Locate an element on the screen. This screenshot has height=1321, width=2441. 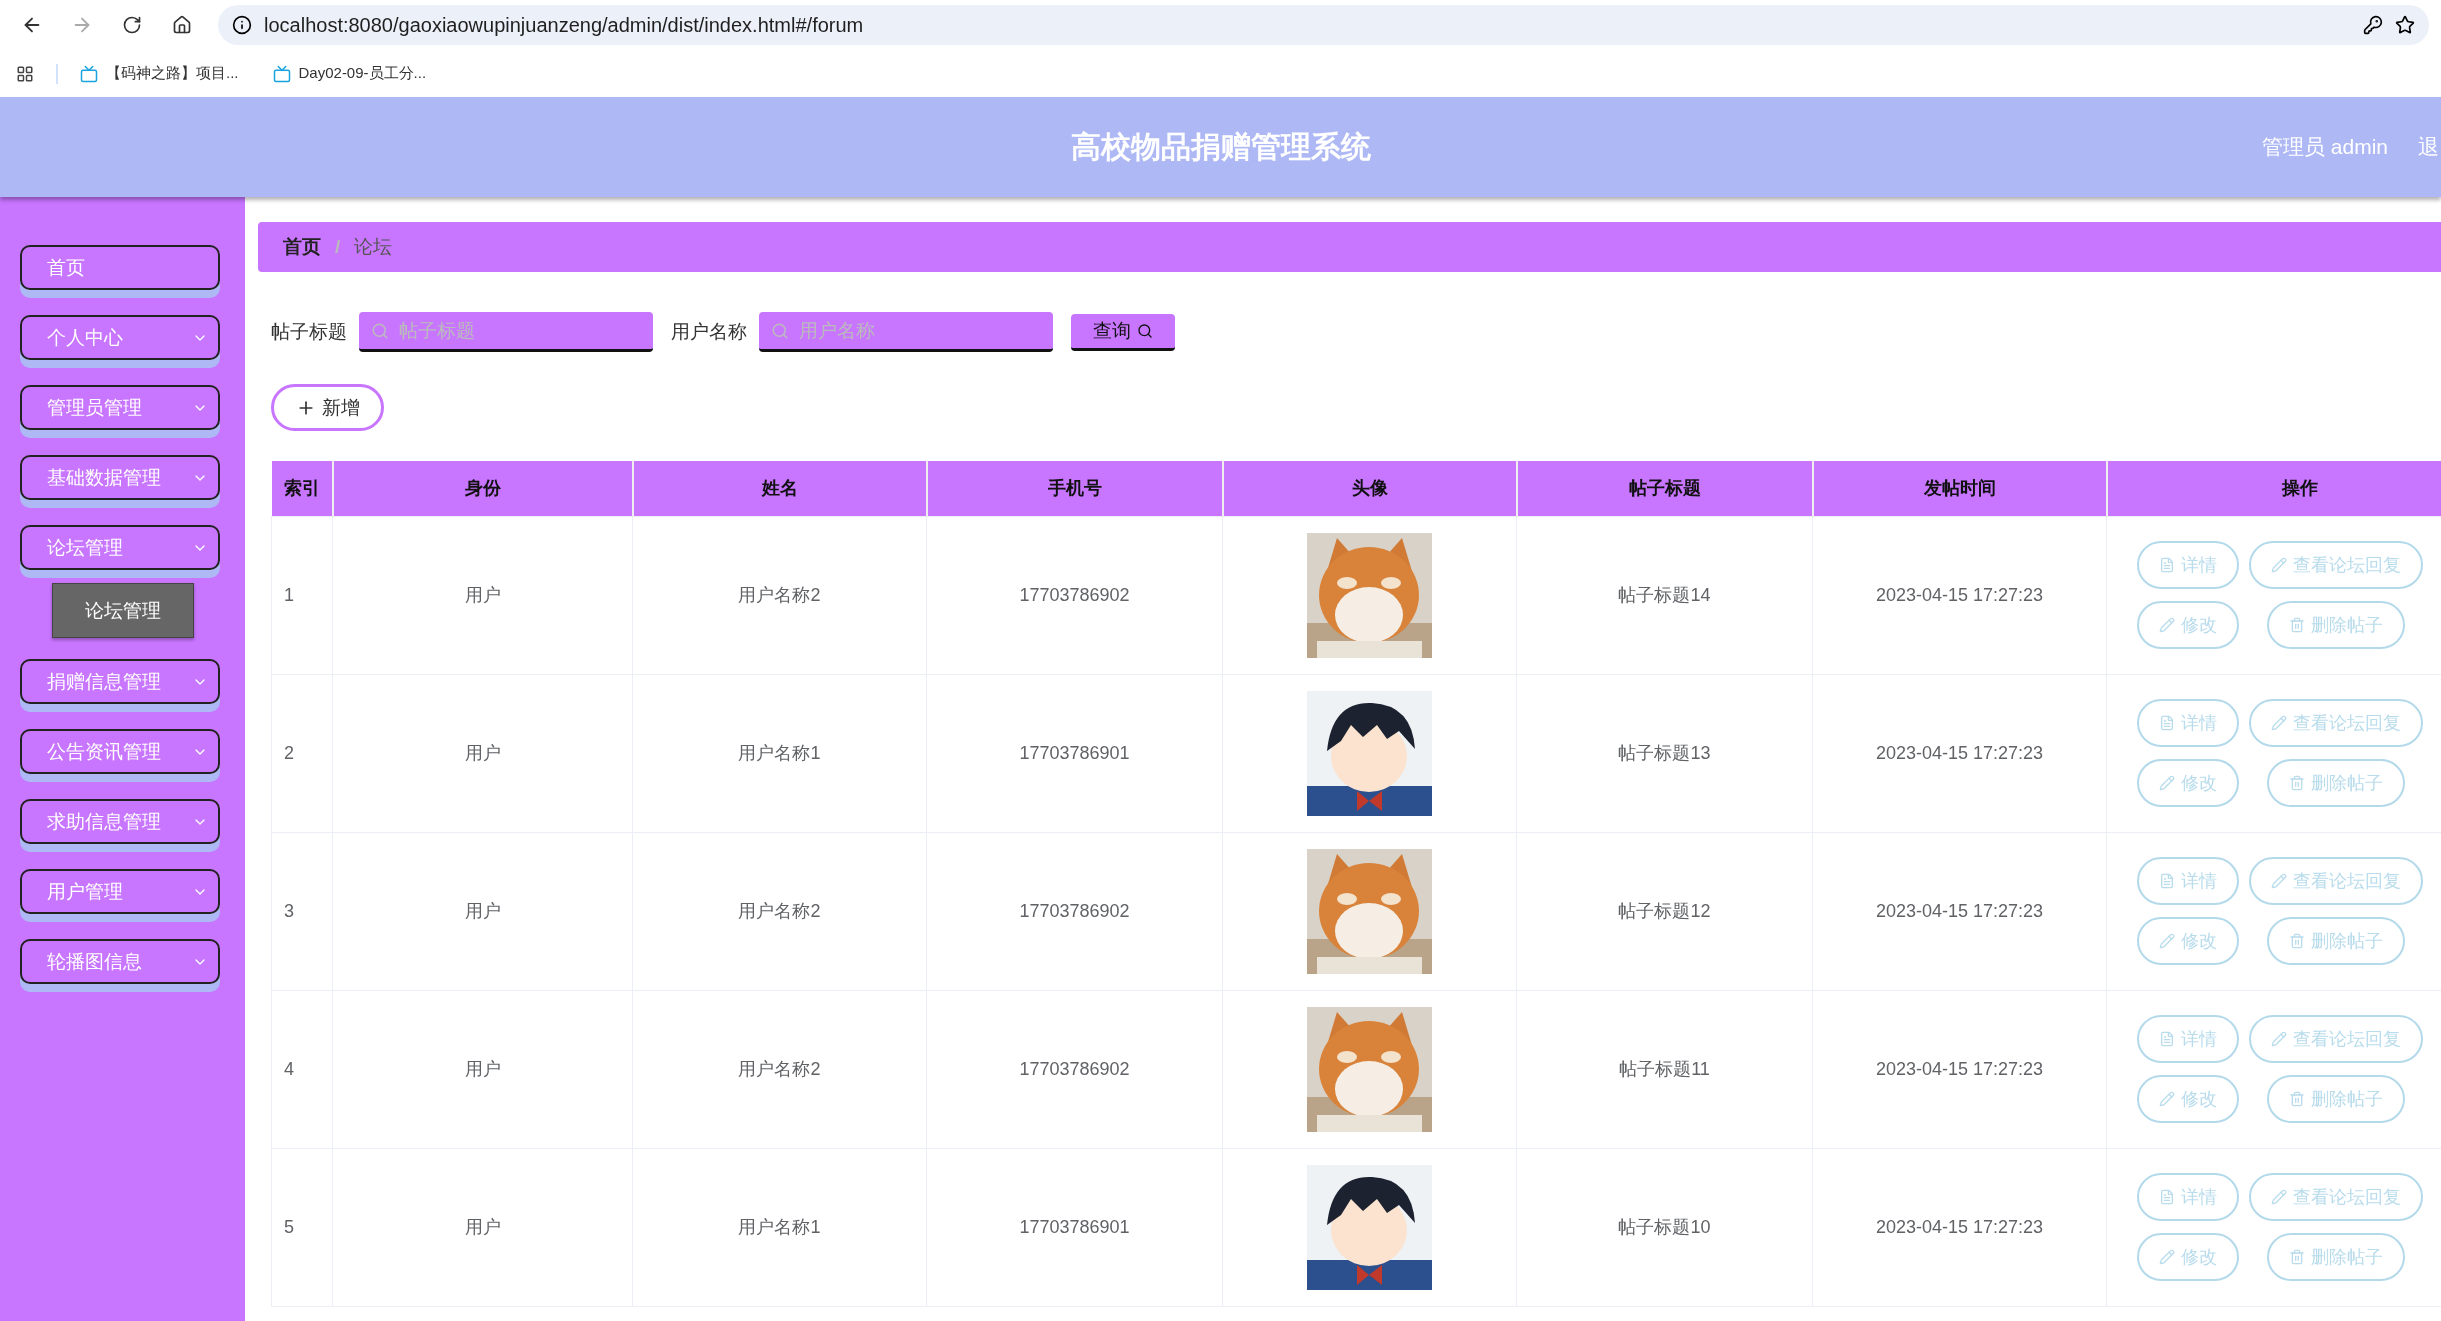
table-cell: 帖子标题12 is located at coordinates (1664, 911).